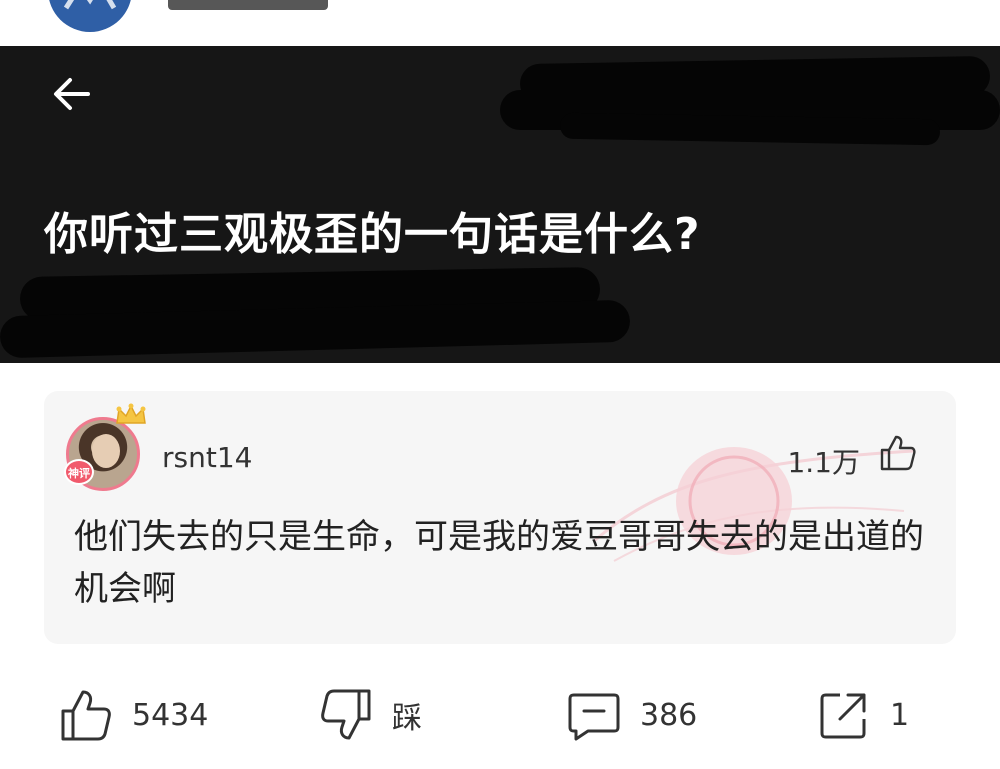 This screenshot has height=769, width=1000. I want to click on like-count: 5434, so click(170, 715).